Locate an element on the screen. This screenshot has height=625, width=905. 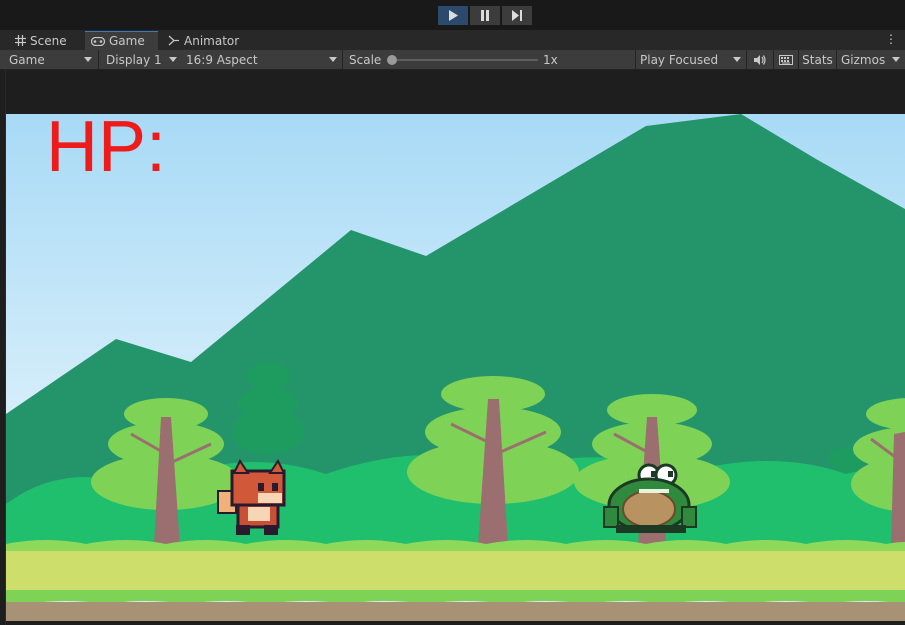
shortcuts-button is located at coordinates (786, 60).